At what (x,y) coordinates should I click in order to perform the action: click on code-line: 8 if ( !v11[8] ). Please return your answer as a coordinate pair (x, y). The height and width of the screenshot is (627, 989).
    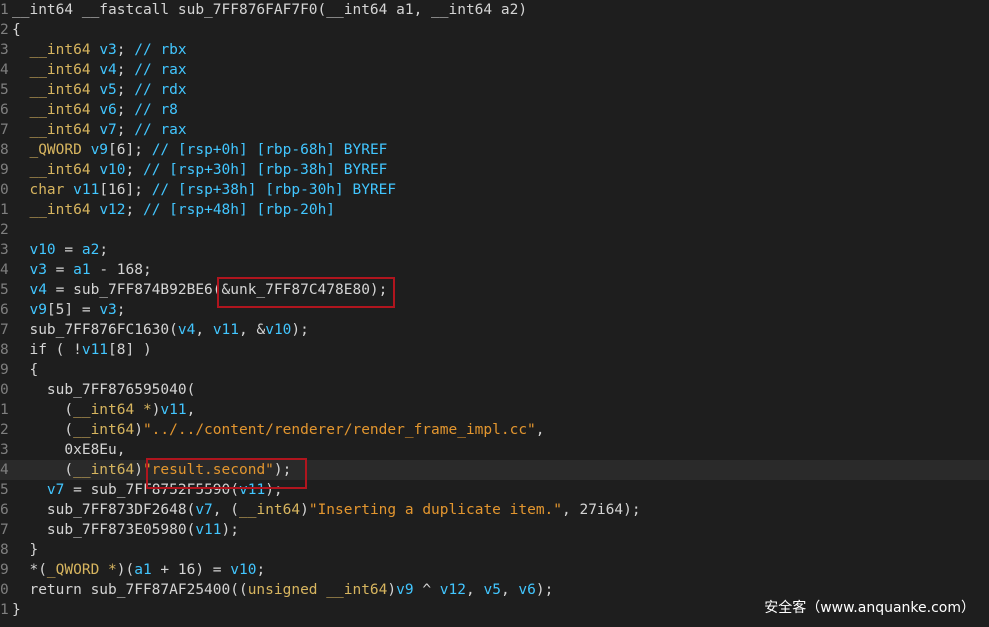
    Looking at the image, I should click on (494, 350).